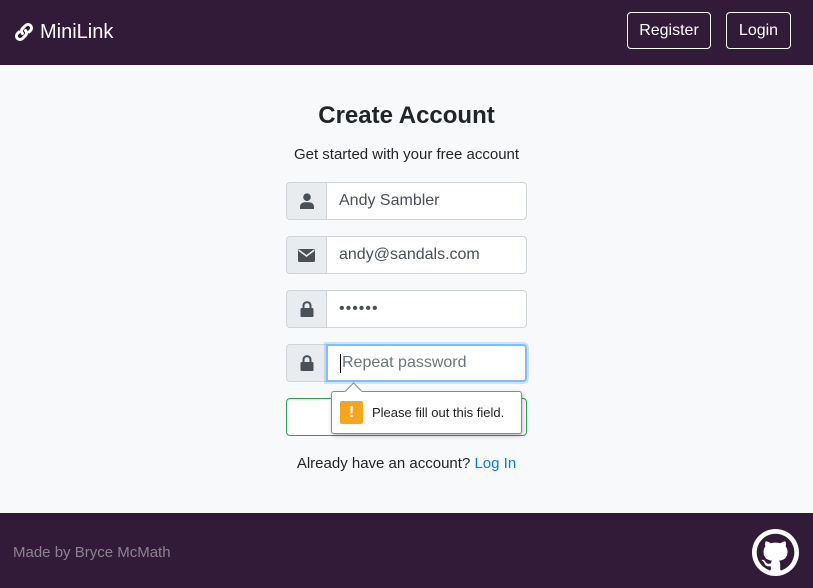  Describe the element at coordinates (406, 32) in the screenshot. I see `navbar: MiniLink Register Login` at that location.